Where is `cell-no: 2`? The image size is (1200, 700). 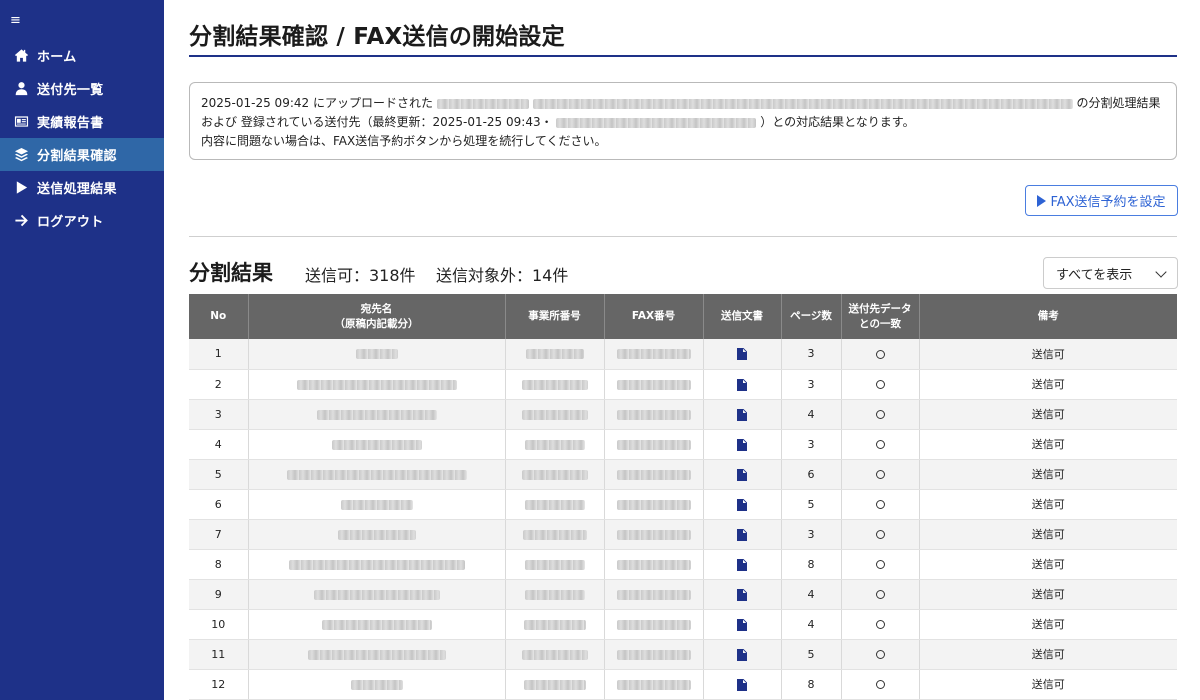
cell-no: 2 is located at coordinates (219, 384).